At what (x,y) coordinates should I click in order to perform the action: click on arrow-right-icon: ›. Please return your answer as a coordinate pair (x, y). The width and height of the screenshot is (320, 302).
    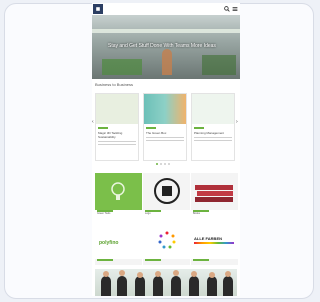
    Looking at the image, I should click on (237, 122).